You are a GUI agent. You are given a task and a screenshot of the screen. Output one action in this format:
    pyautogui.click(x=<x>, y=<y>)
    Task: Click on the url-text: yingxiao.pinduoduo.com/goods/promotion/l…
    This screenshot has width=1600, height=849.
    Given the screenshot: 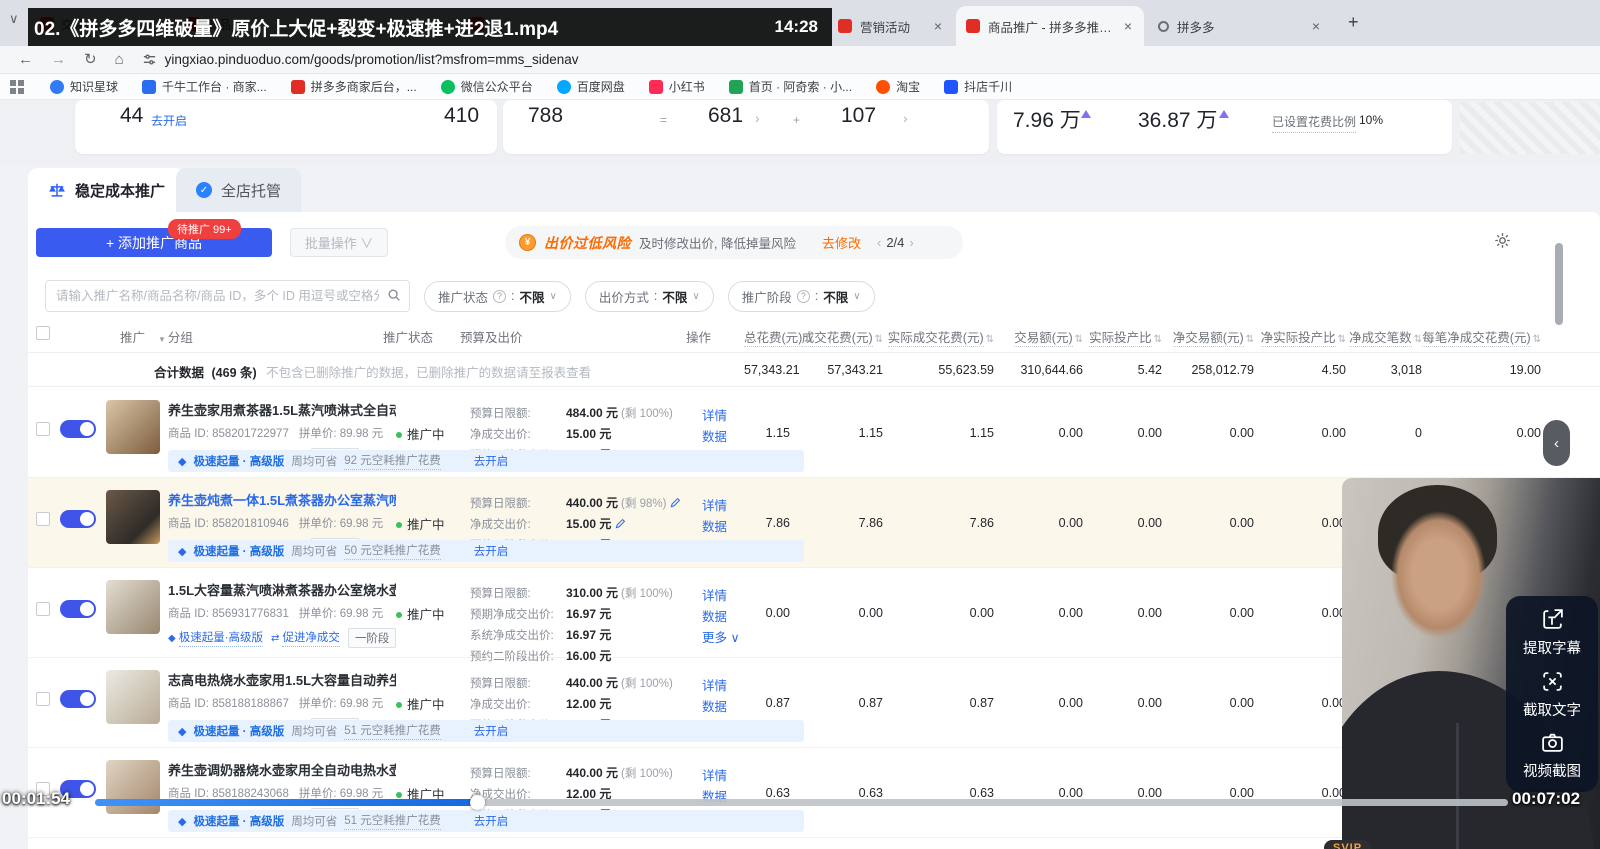 What is the action you would take?
    pyautogui.click(x=372, y=59)
    